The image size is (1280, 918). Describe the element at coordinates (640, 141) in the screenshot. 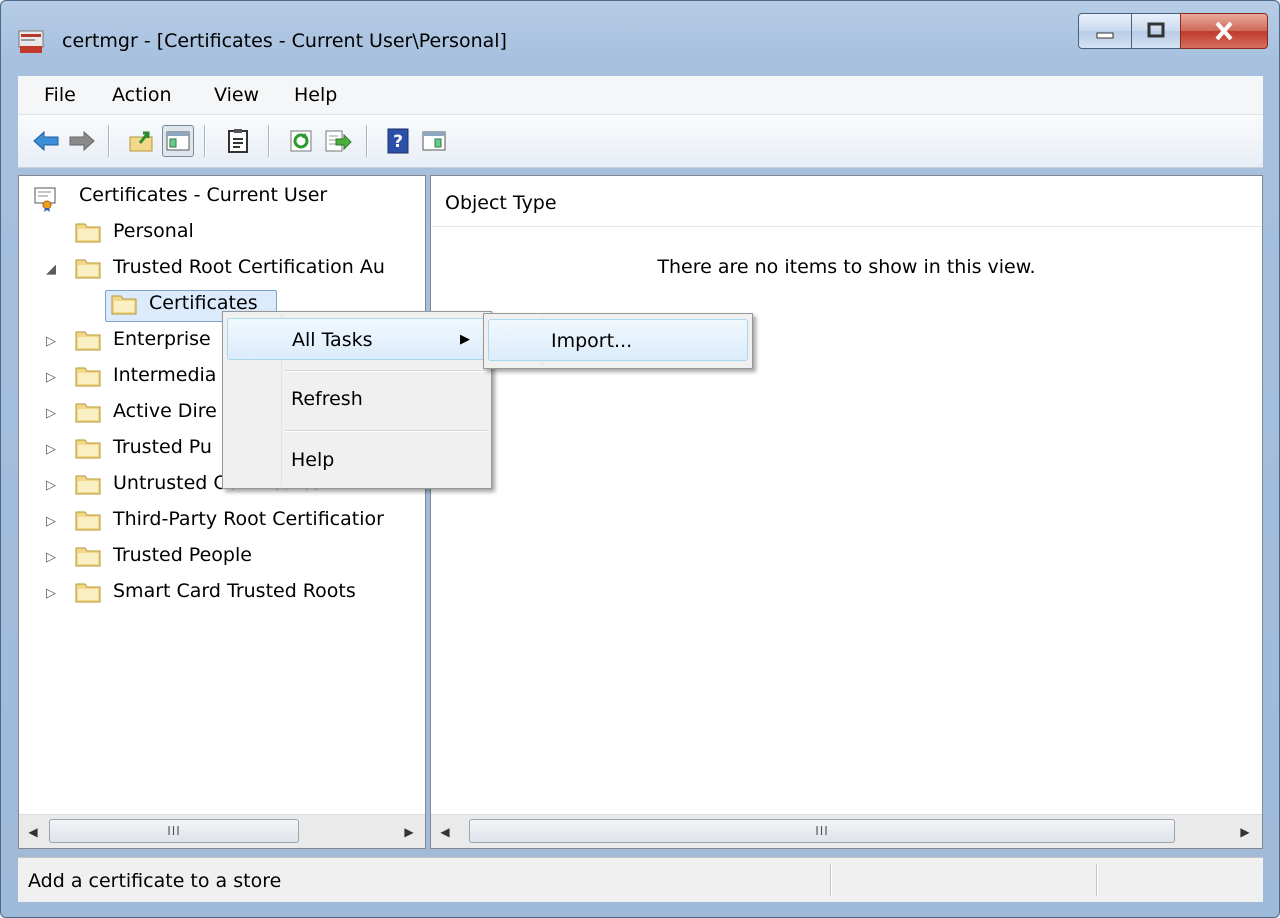

I see `toolbar: ?` at that location.